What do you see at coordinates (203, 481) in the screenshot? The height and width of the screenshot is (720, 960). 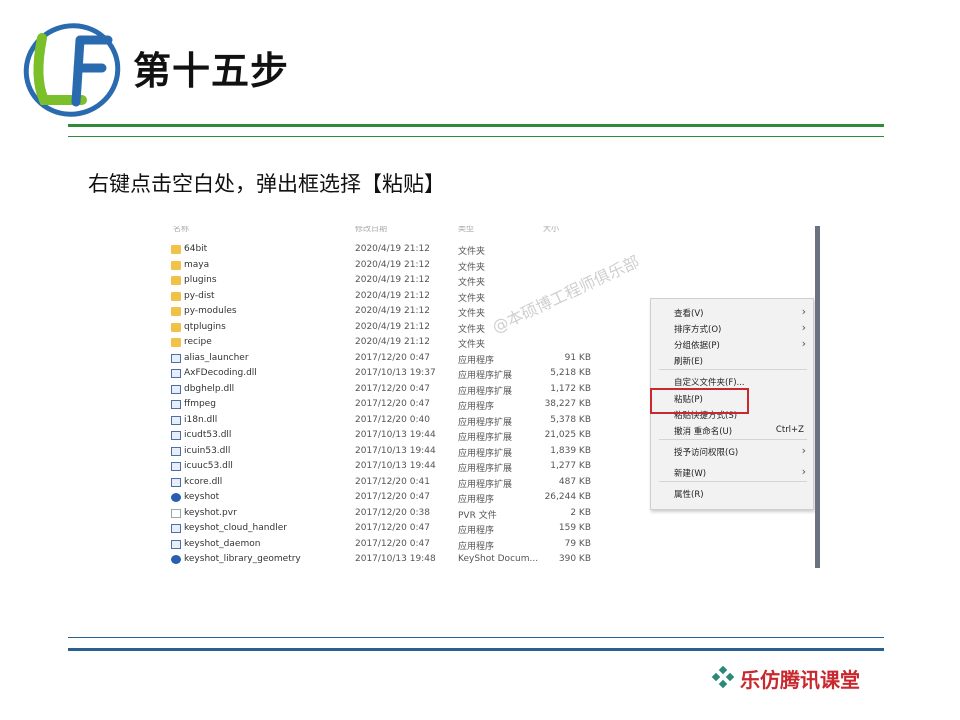 I see `file-name: kcore.dll` at bounding box center [203, 481].